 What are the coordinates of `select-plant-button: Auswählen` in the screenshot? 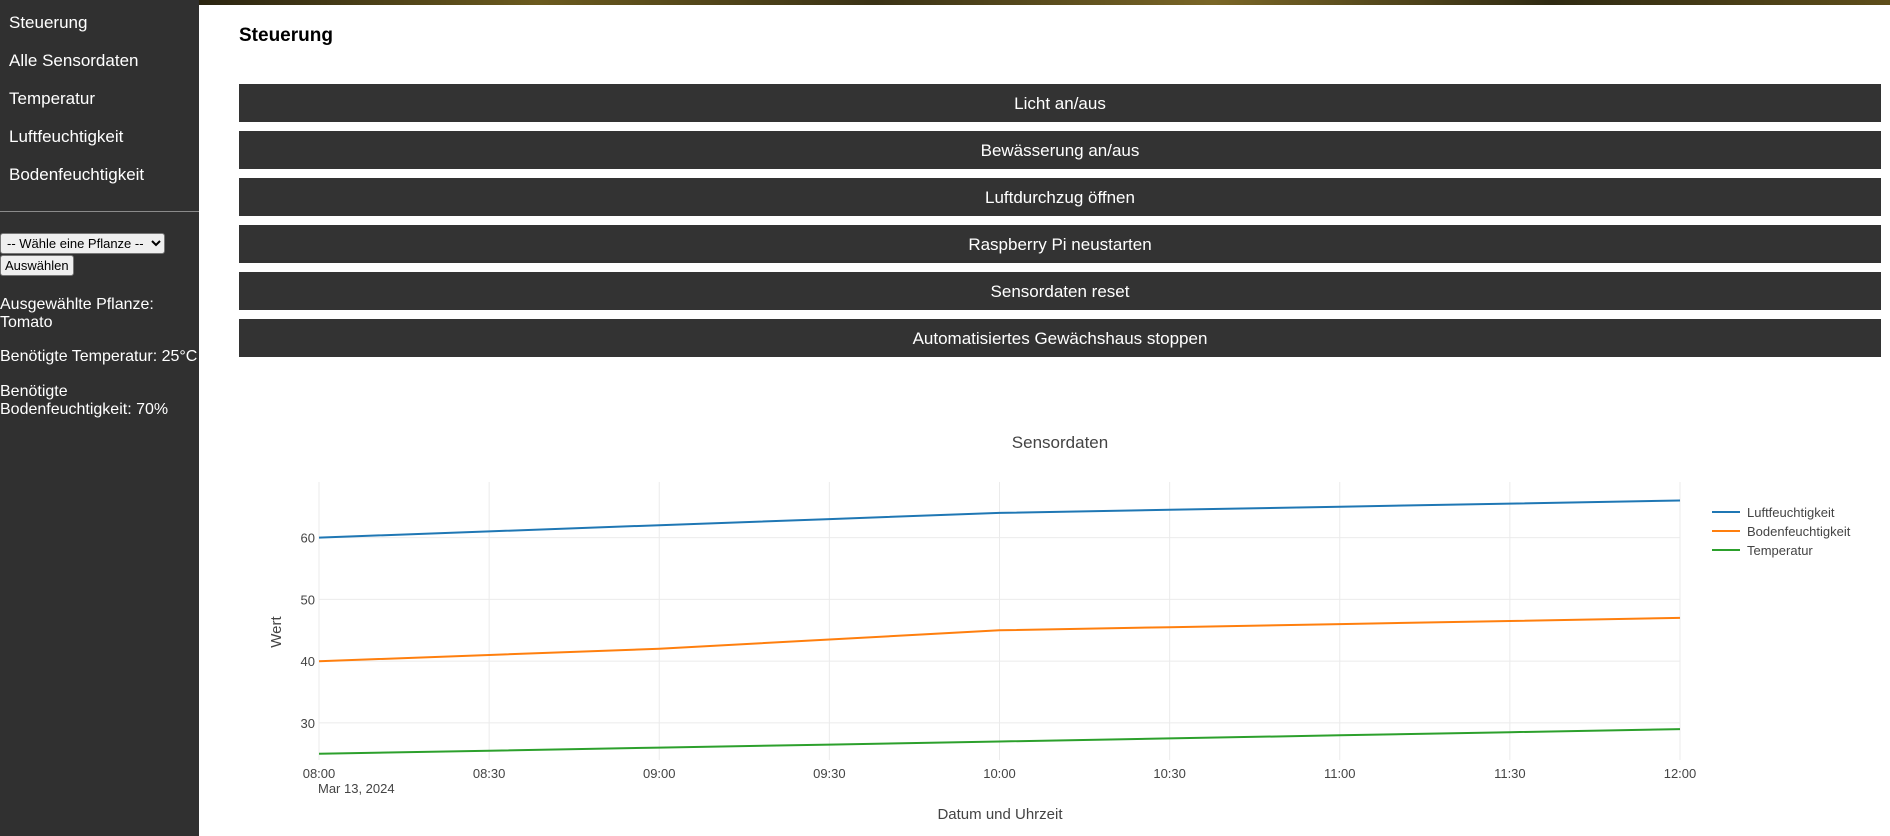 It's located at (37, 265).